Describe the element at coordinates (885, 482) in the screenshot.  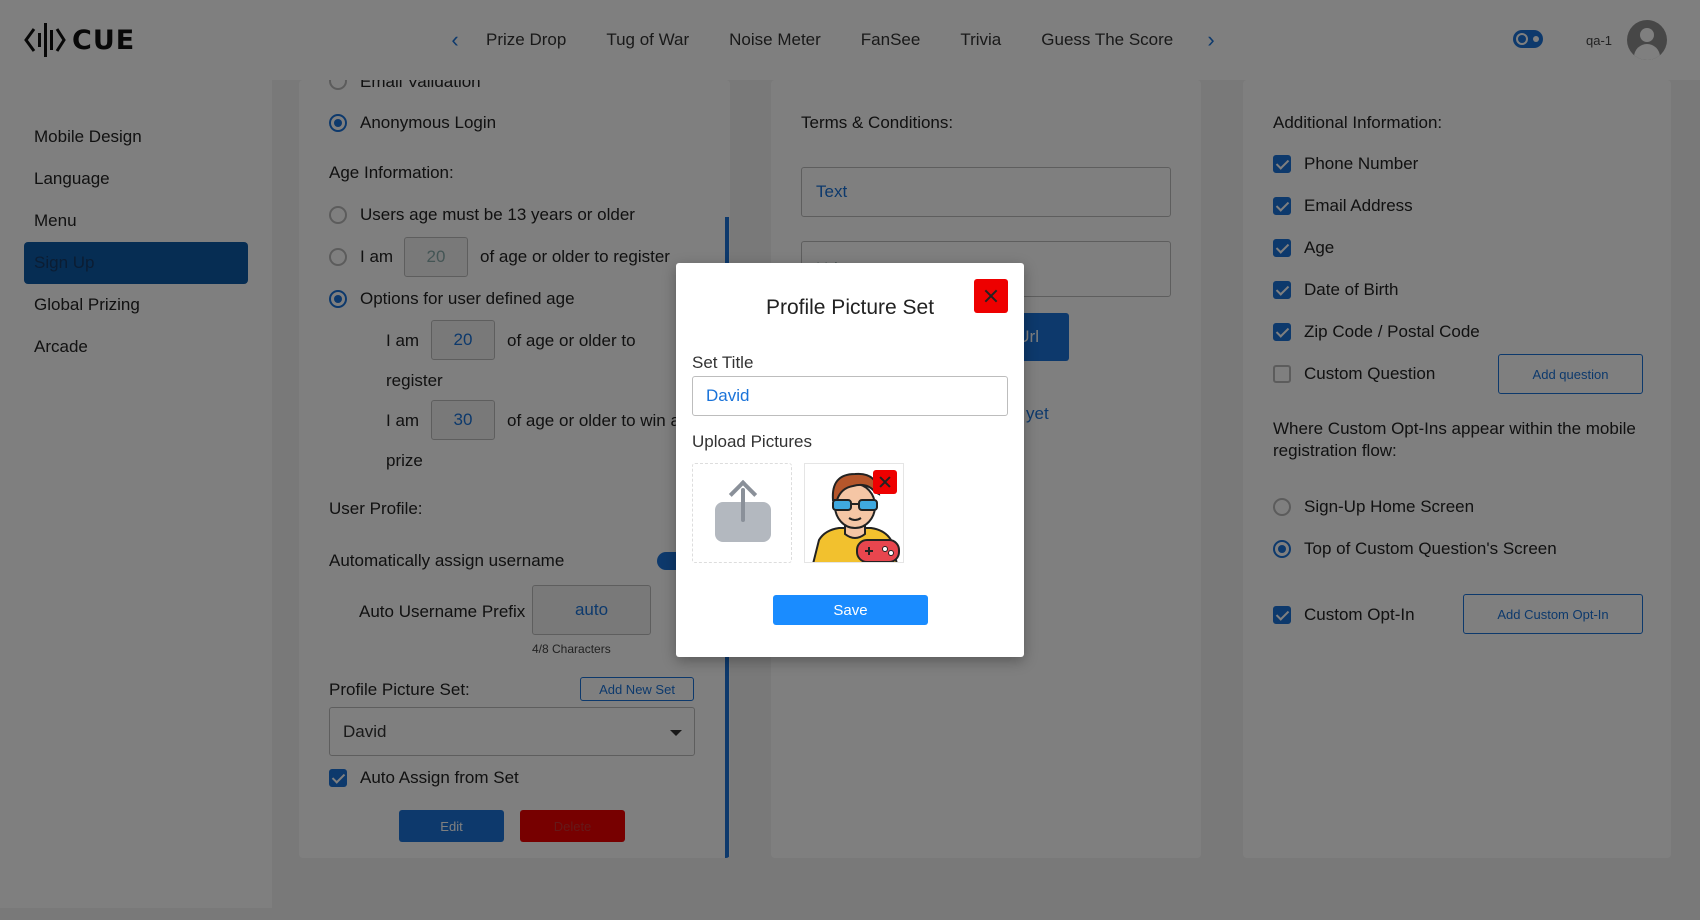
I see `remove-picture-icon` at that location.